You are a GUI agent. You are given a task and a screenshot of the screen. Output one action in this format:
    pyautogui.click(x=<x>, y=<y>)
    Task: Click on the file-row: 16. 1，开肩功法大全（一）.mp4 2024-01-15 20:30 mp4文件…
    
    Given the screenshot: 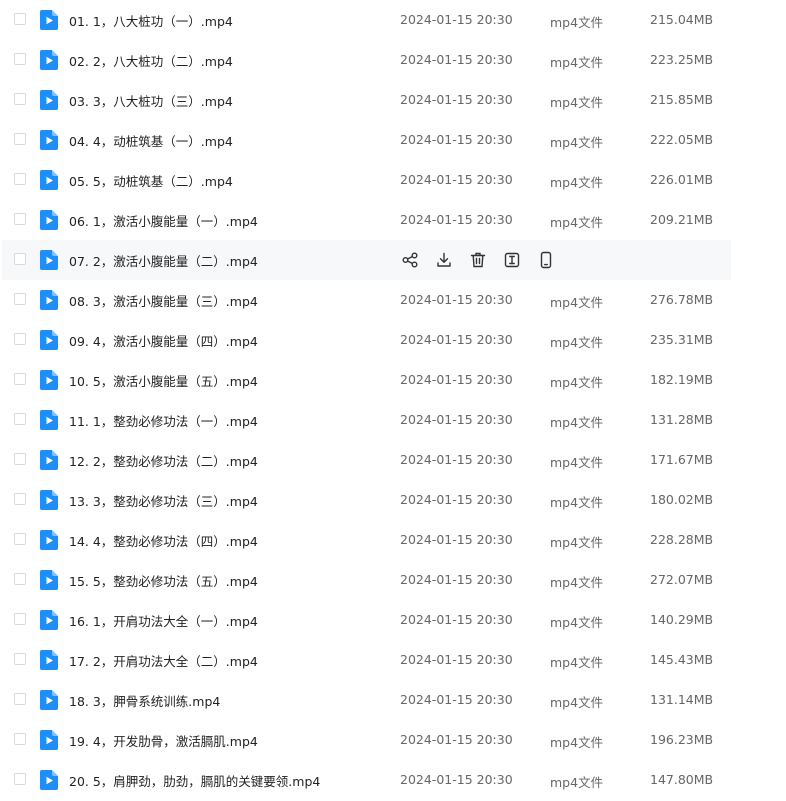 What is the action you would take?
    pyautogui.click(x=366, y=620)
    